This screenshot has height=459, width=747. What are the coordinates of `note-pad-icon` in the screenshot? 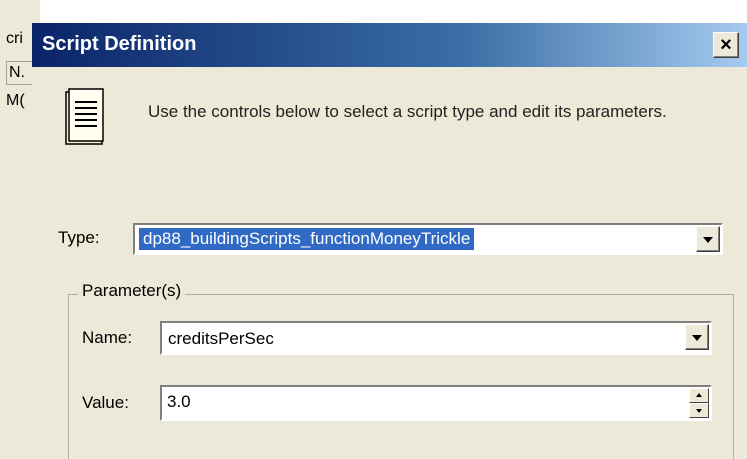 It's located at (84, 116).